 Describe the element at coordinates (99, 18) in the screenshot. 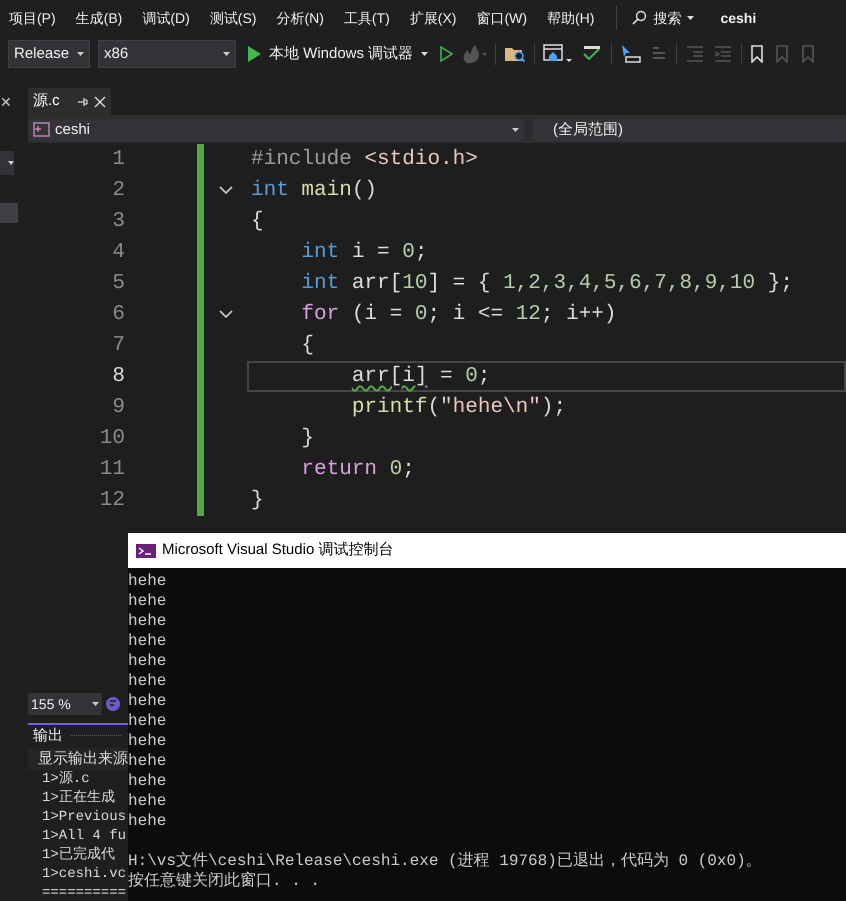

I see `menu-item: 生成(B)` at that location.